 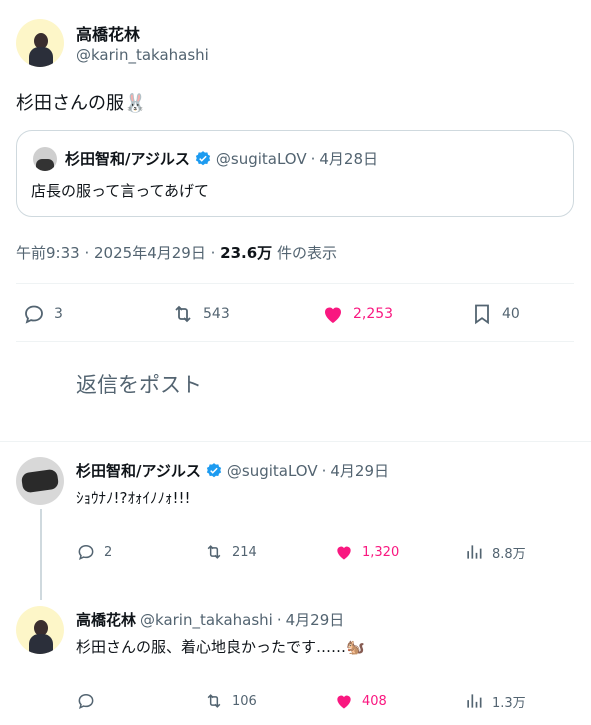 What do you see at coordinates (139, 384) in the screenshot?
I see `reply-input: 返信をポスト` at bounding box center [139, 384].